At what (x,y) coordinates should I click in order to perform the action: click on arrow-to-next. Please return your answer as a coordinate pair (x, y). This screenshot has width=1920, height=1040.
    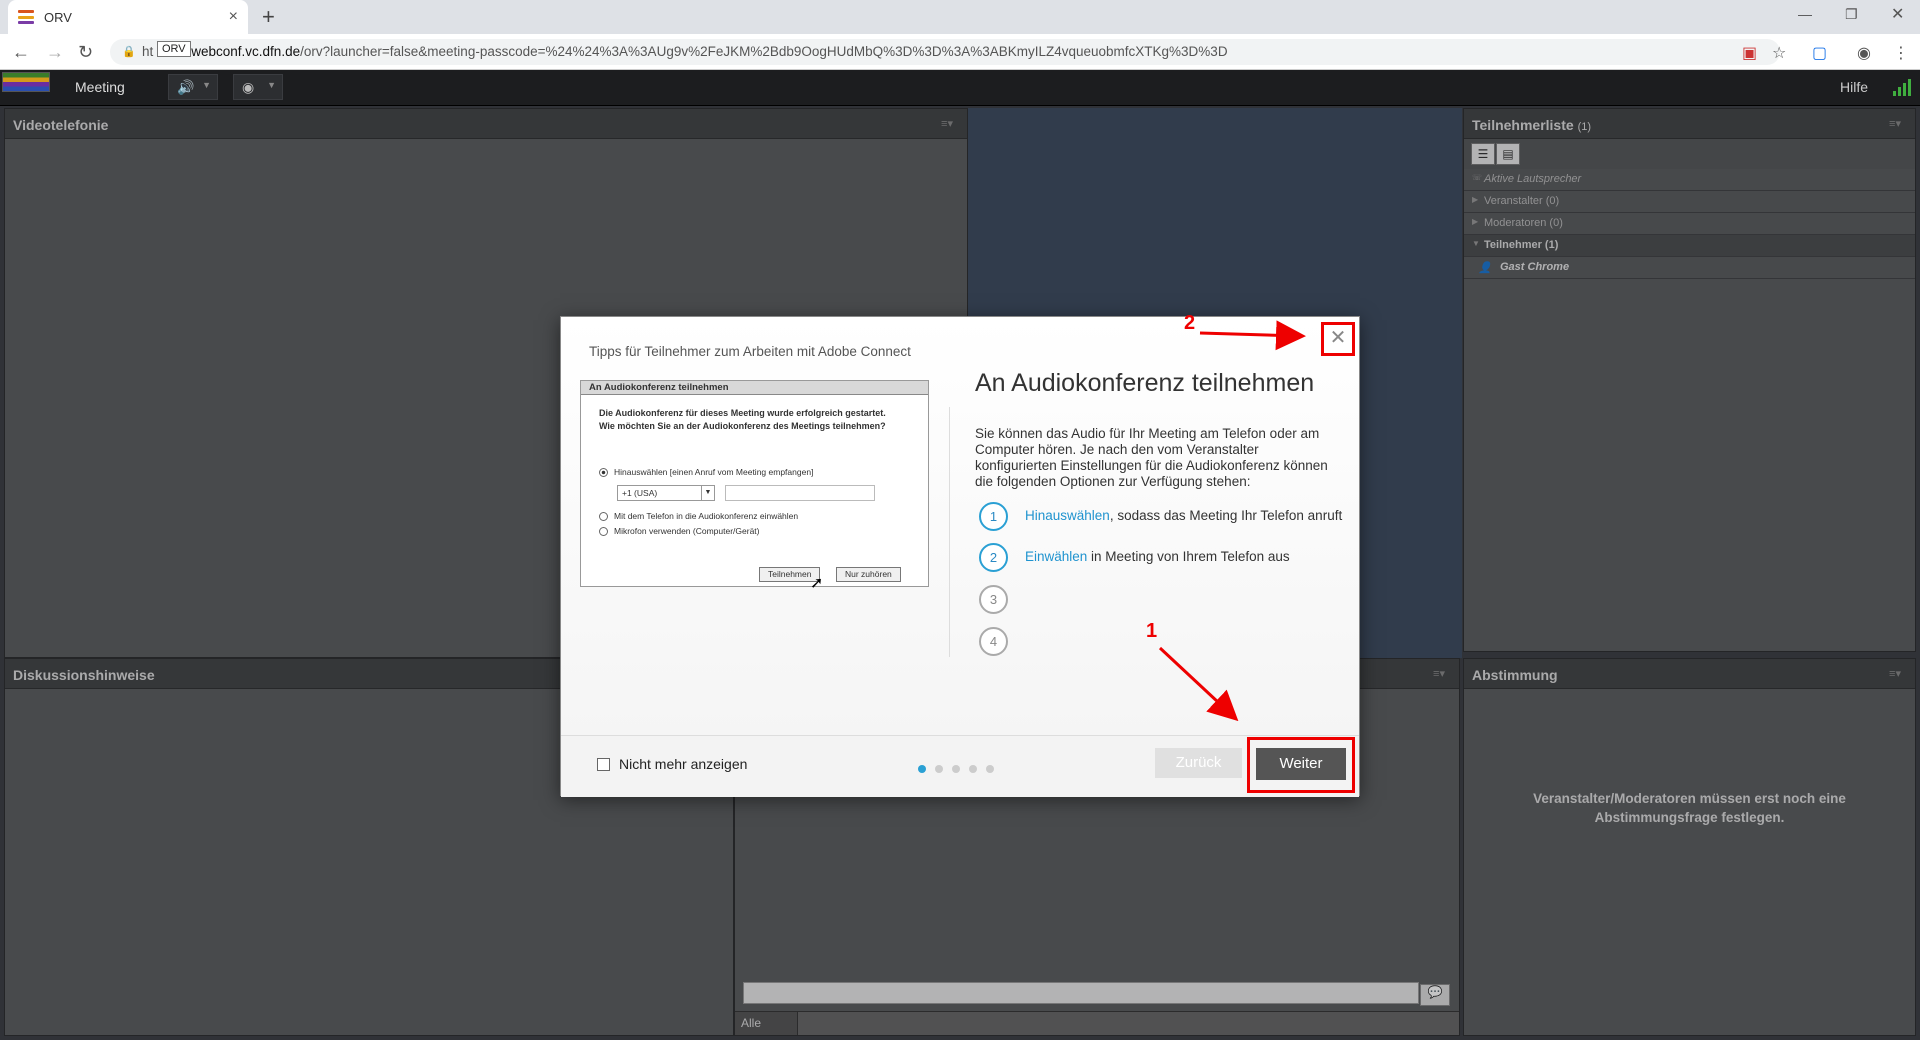
    Looking at the image, I should click on (1198, 684).